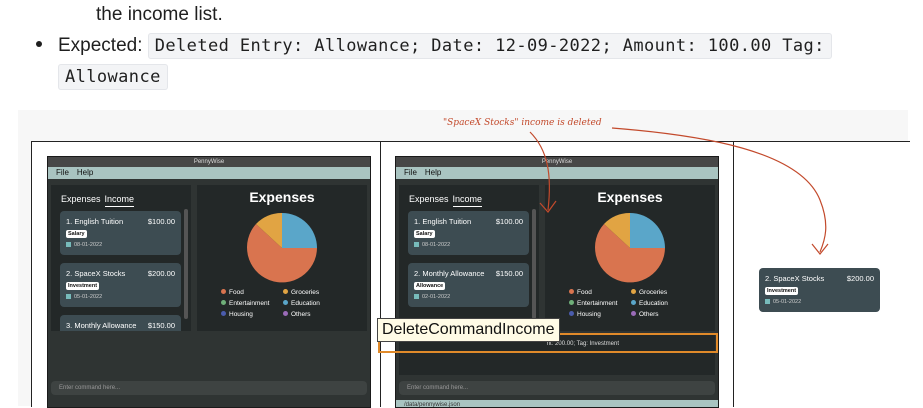 The width and height of the screenshot is (923, 408). I want to click on arrow-to-list, so click(539, 171).